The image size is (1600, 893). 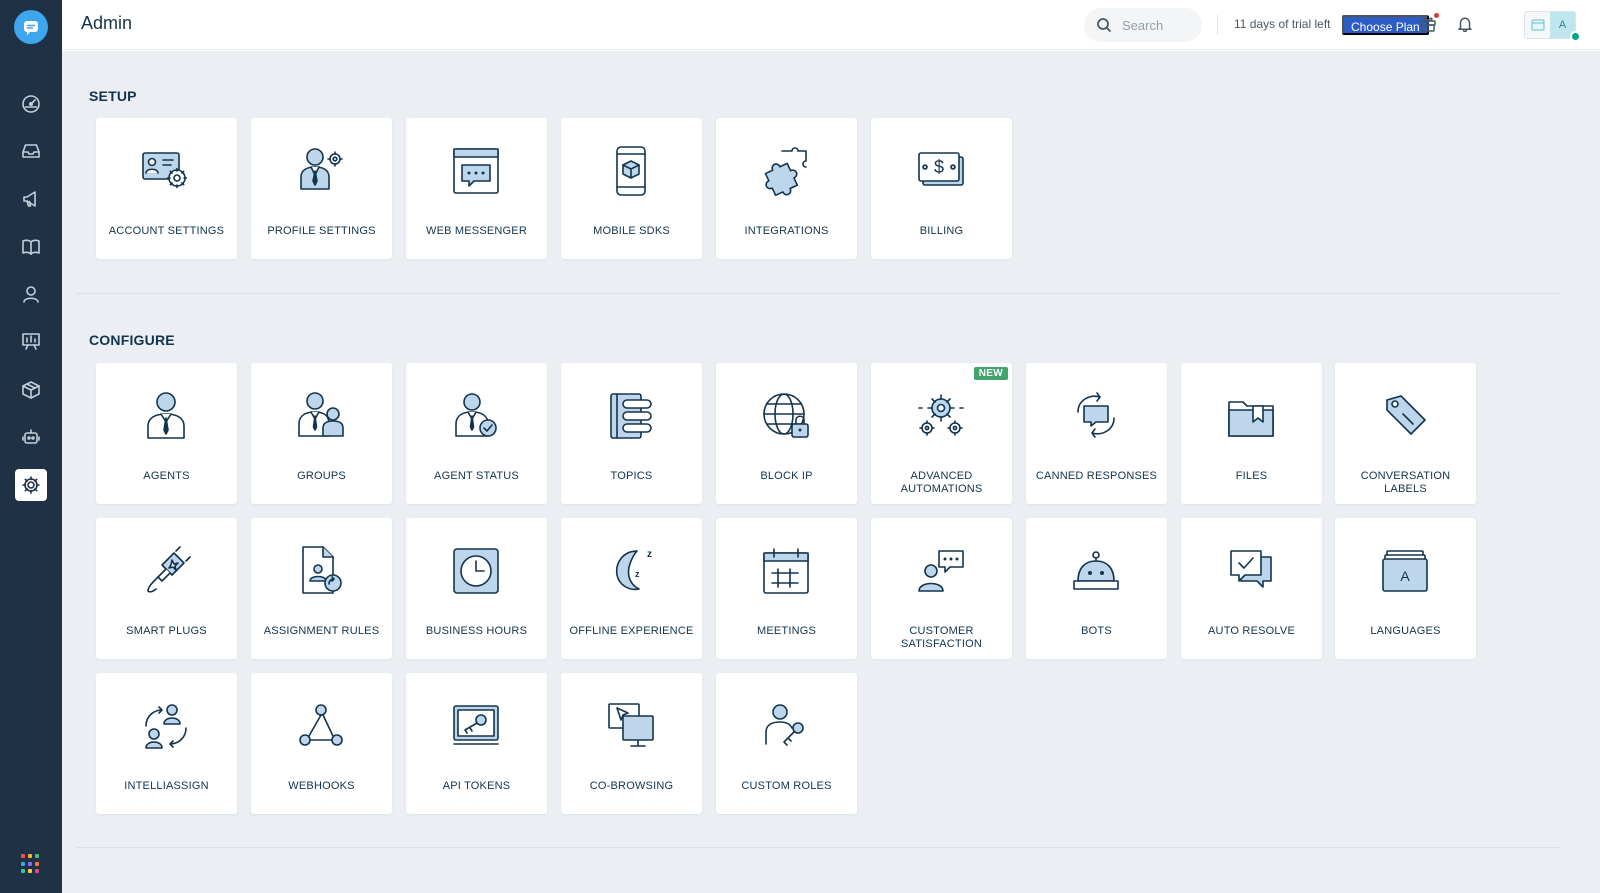 I want to click on svg-text: z, so click(x=637, y=574).